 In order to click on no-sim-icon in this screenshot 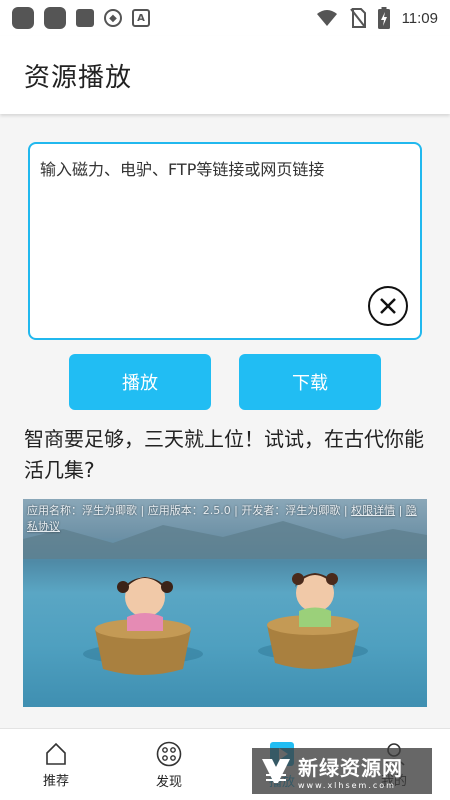, I will do `click(357, 18)`.